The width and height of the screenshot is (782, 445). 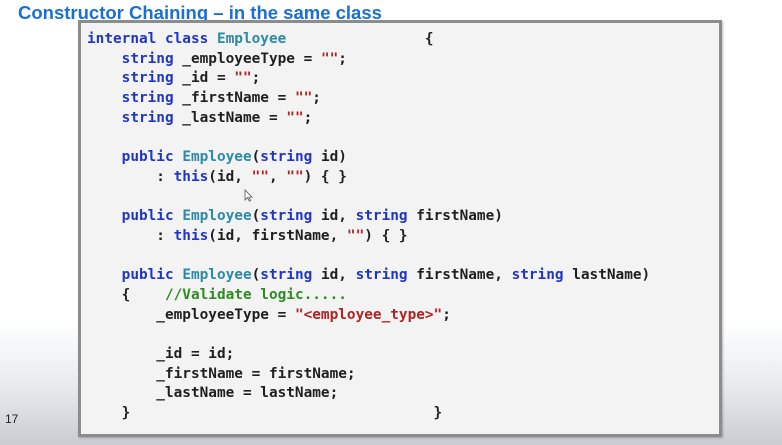 I want to click on code-line: _employeeType = "<employee_type>";, so click(x=368, y=316).